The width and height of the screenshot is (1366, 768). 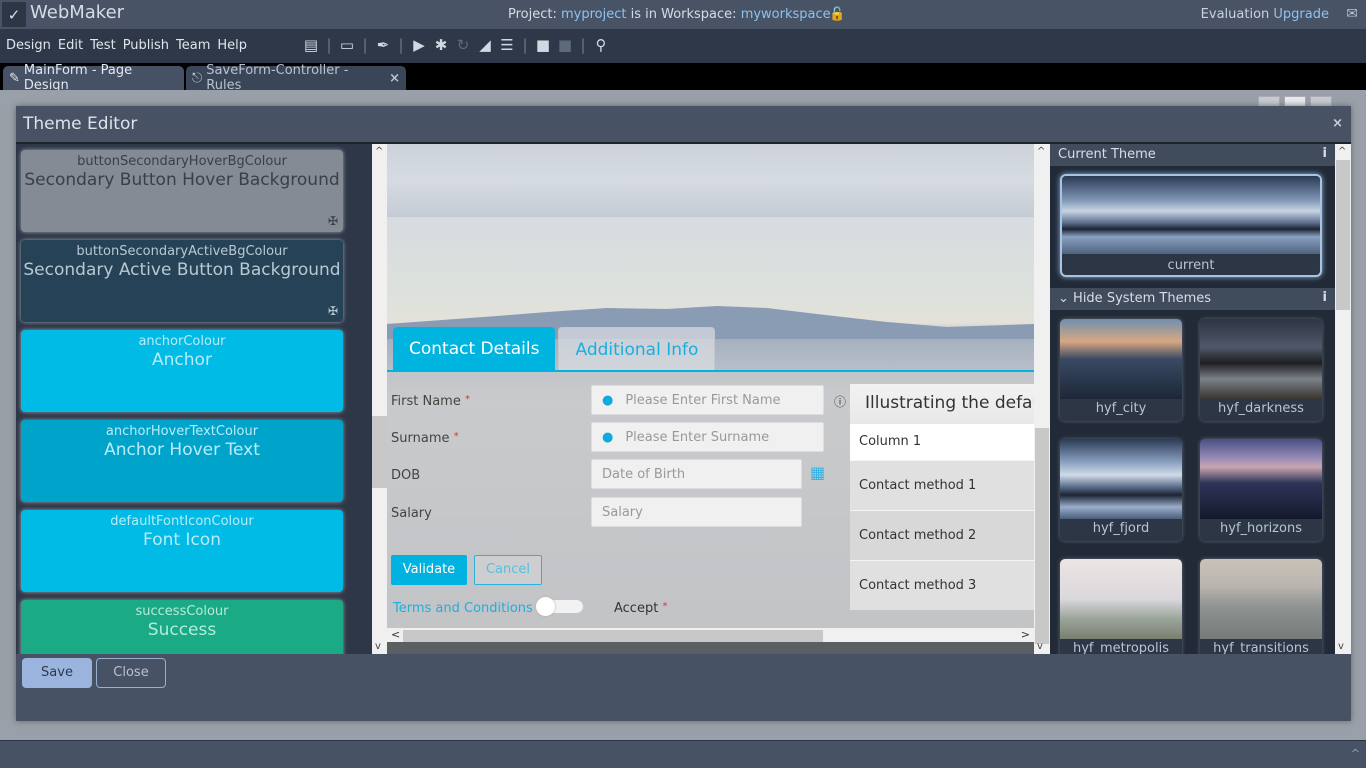 What do you see at coordinates (296, 78) in the screenshot?
I see `tab-saveform-controller-rules: ⎋ SaveForm-Controller - Rules ×` at bounding box center [296, 78].